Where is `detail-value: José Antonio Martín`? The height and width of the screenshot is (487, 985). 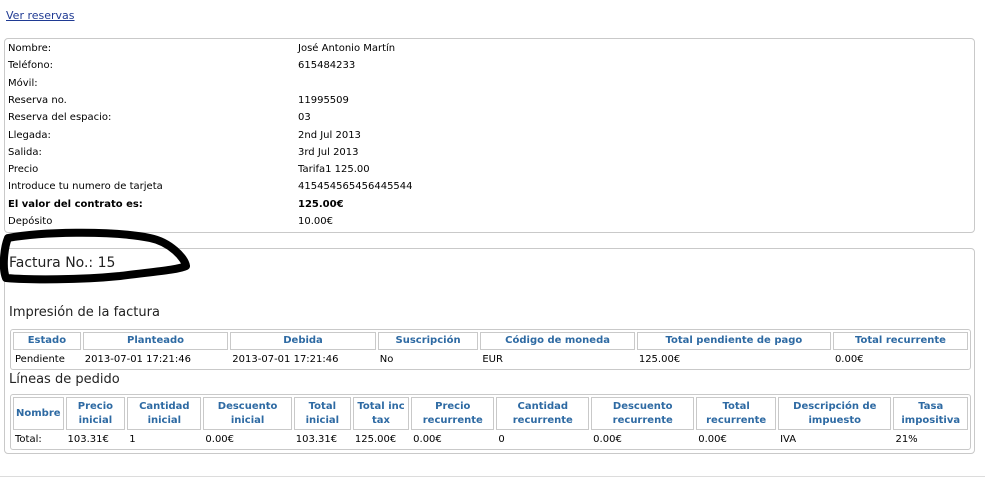 detail-value: José Antonio Martín is located at coordinates (347, 48).